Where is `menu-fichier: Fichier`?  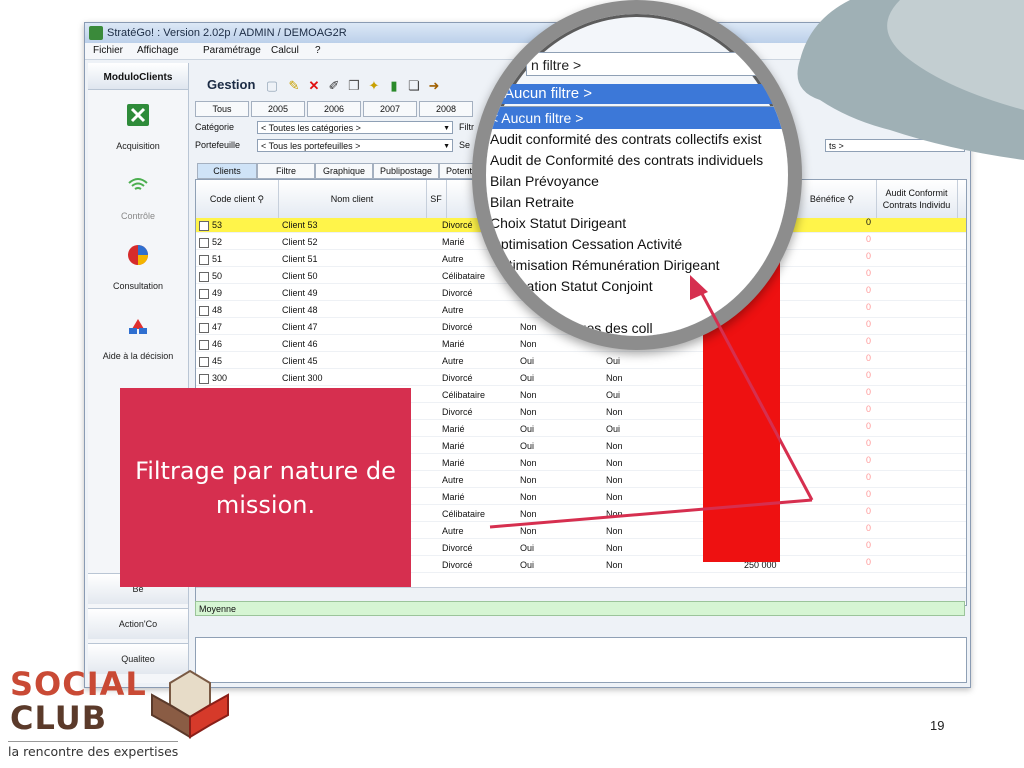
menu-fichier: Fichier is located at coordinates (108, 51).